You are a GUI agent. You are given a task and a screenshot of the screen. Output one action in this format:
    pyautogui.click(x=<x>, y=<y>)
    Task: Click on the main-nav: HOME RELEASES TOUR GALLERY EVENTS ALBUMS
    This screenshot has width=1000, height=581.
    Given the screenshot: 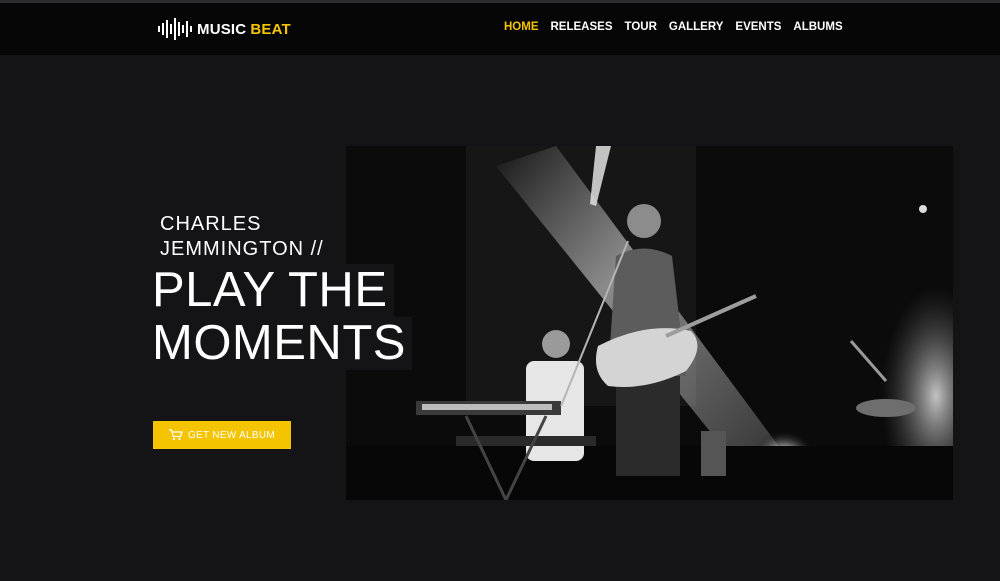 What is the action you would take?
    pyautogui.click(x=679, y=27)
    